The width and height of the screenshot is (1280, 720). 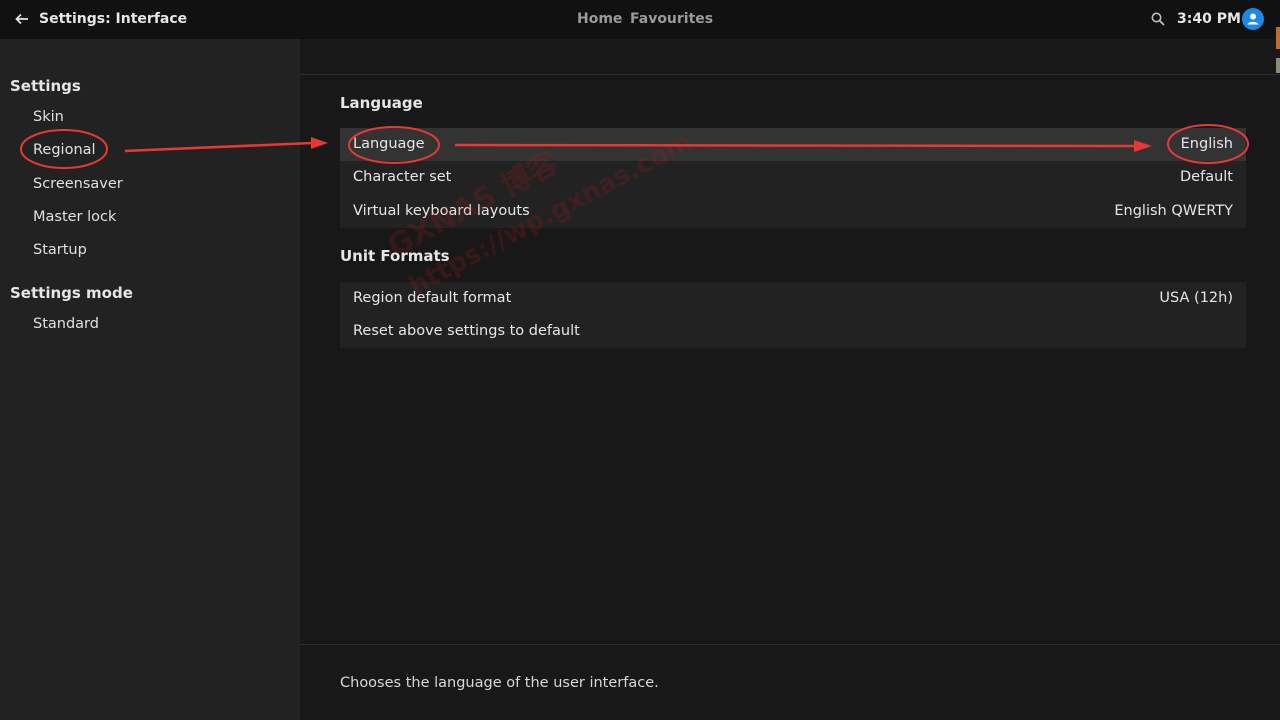 What do you see at coordinates (671, 19) in the screenshot?
I see `nav-favourites-link: Favourites` at bounding box center [671, 19].